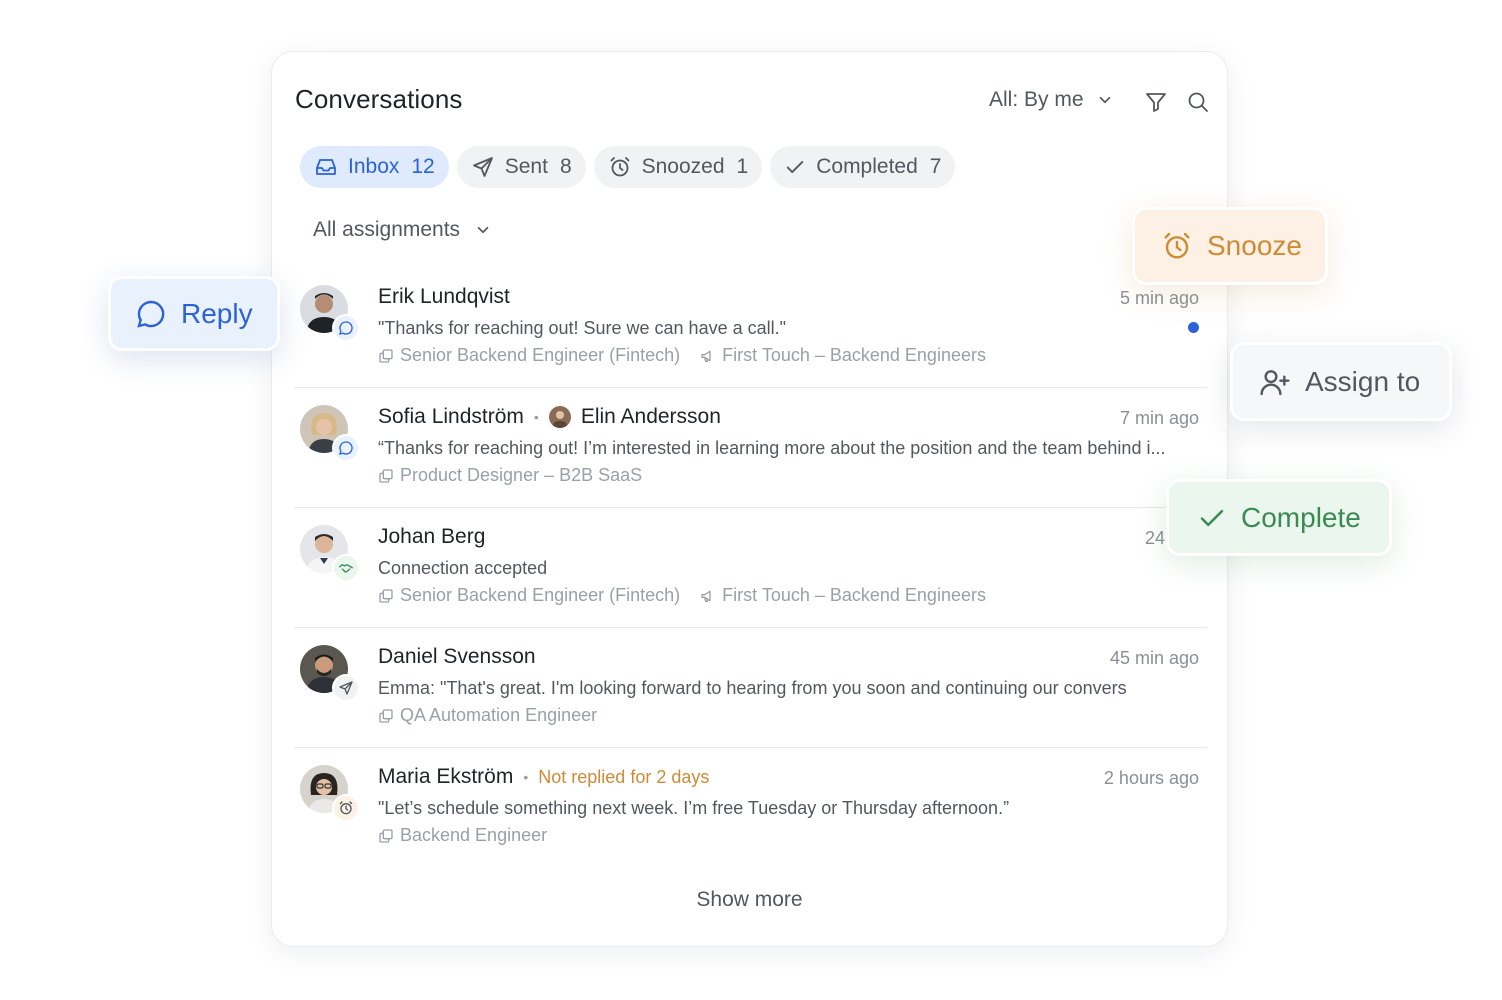  I want to click on snooze-button: Snooze, so click(1230, 246).